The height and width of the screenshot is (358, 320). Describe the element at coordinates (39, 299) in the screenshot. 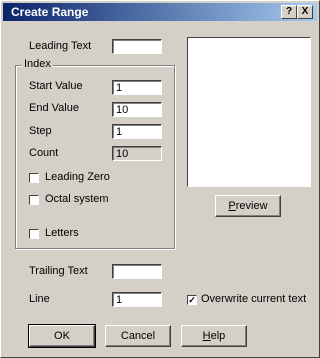

I see `line-label: Line` at that location.